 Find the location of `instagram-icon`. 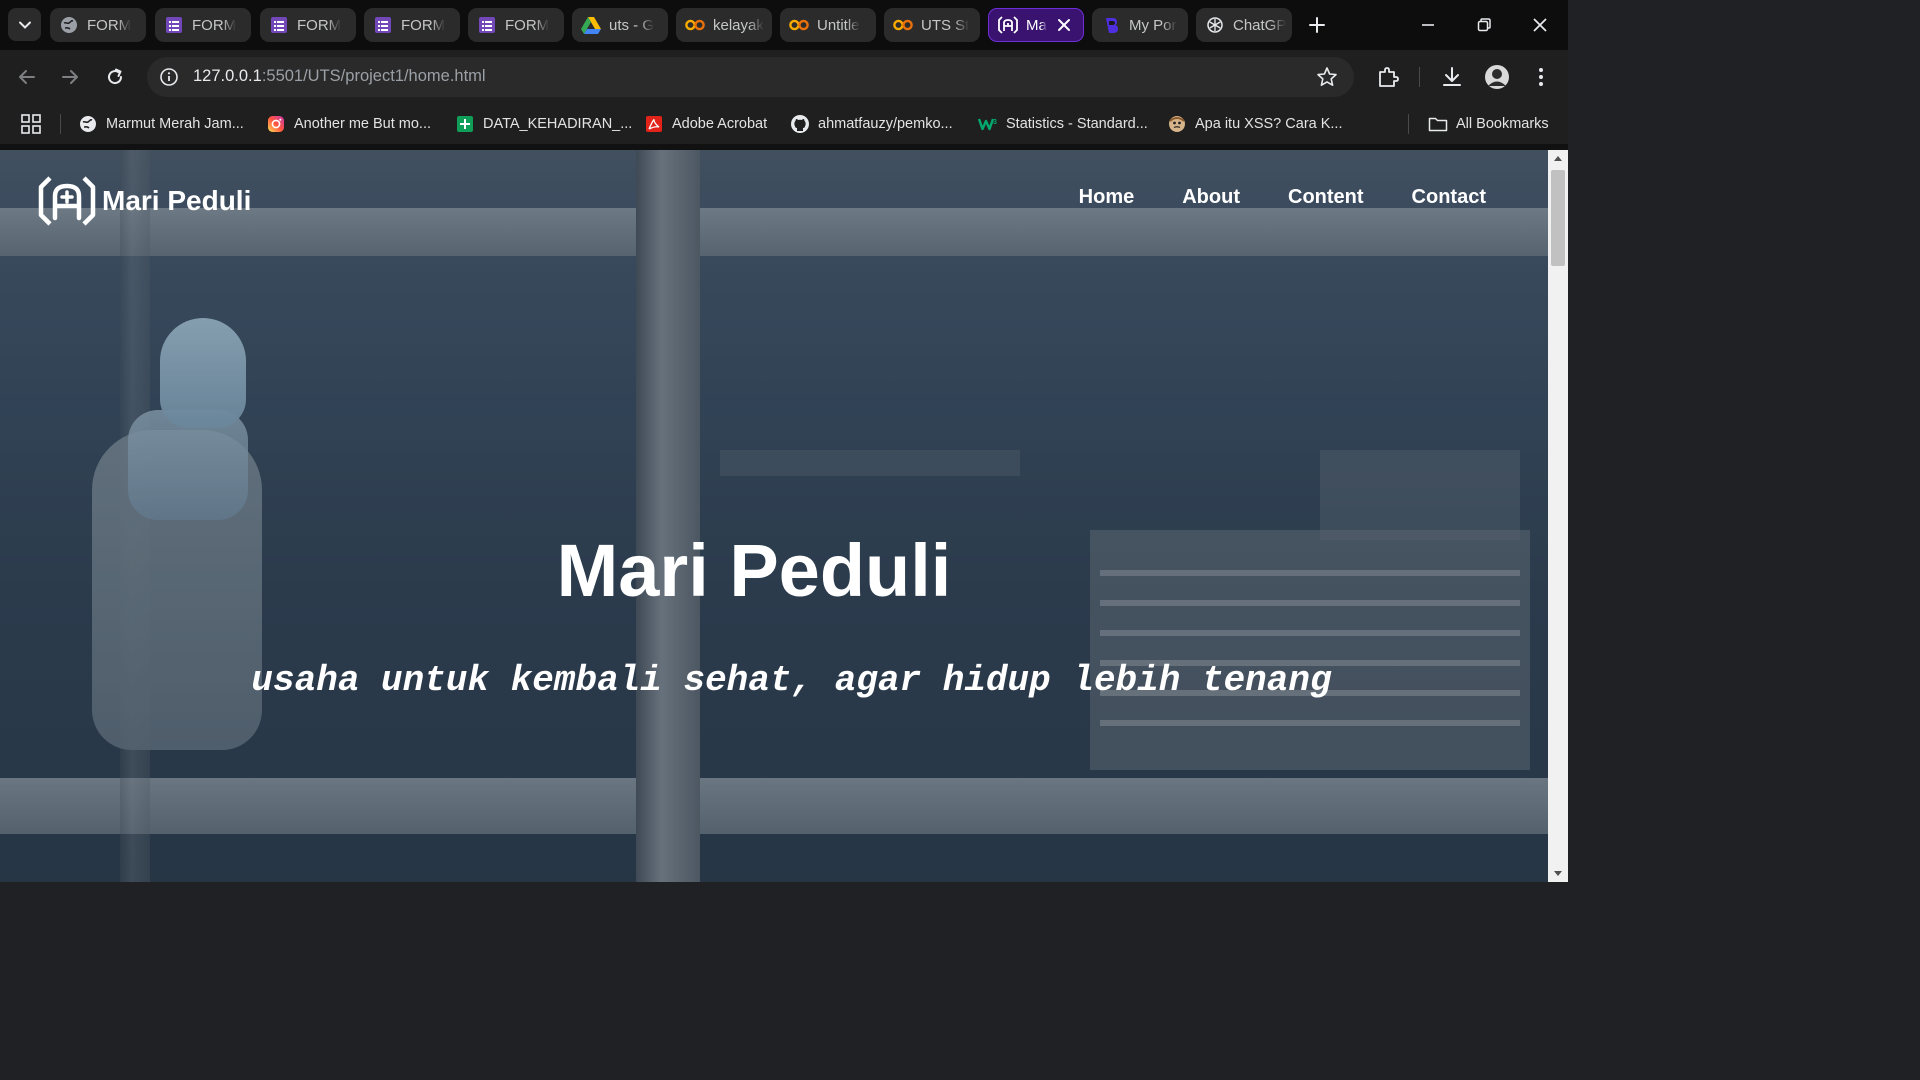

instagram-icon is located at coordinates (276, 124).